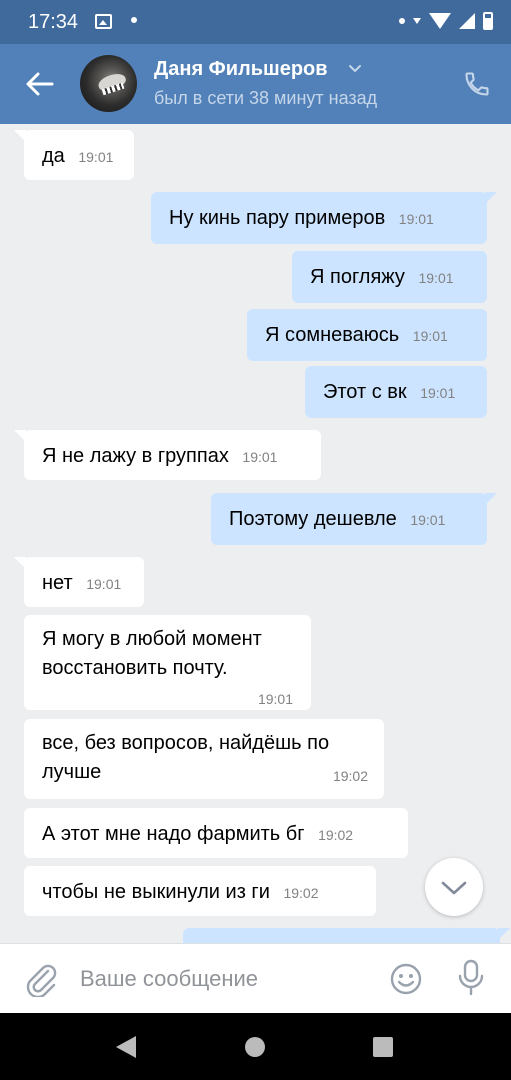 The width and height of the screenshot is (511, 1080). I want to click on message-outgoing: Этот с вк 19:01, so click(396, 392).